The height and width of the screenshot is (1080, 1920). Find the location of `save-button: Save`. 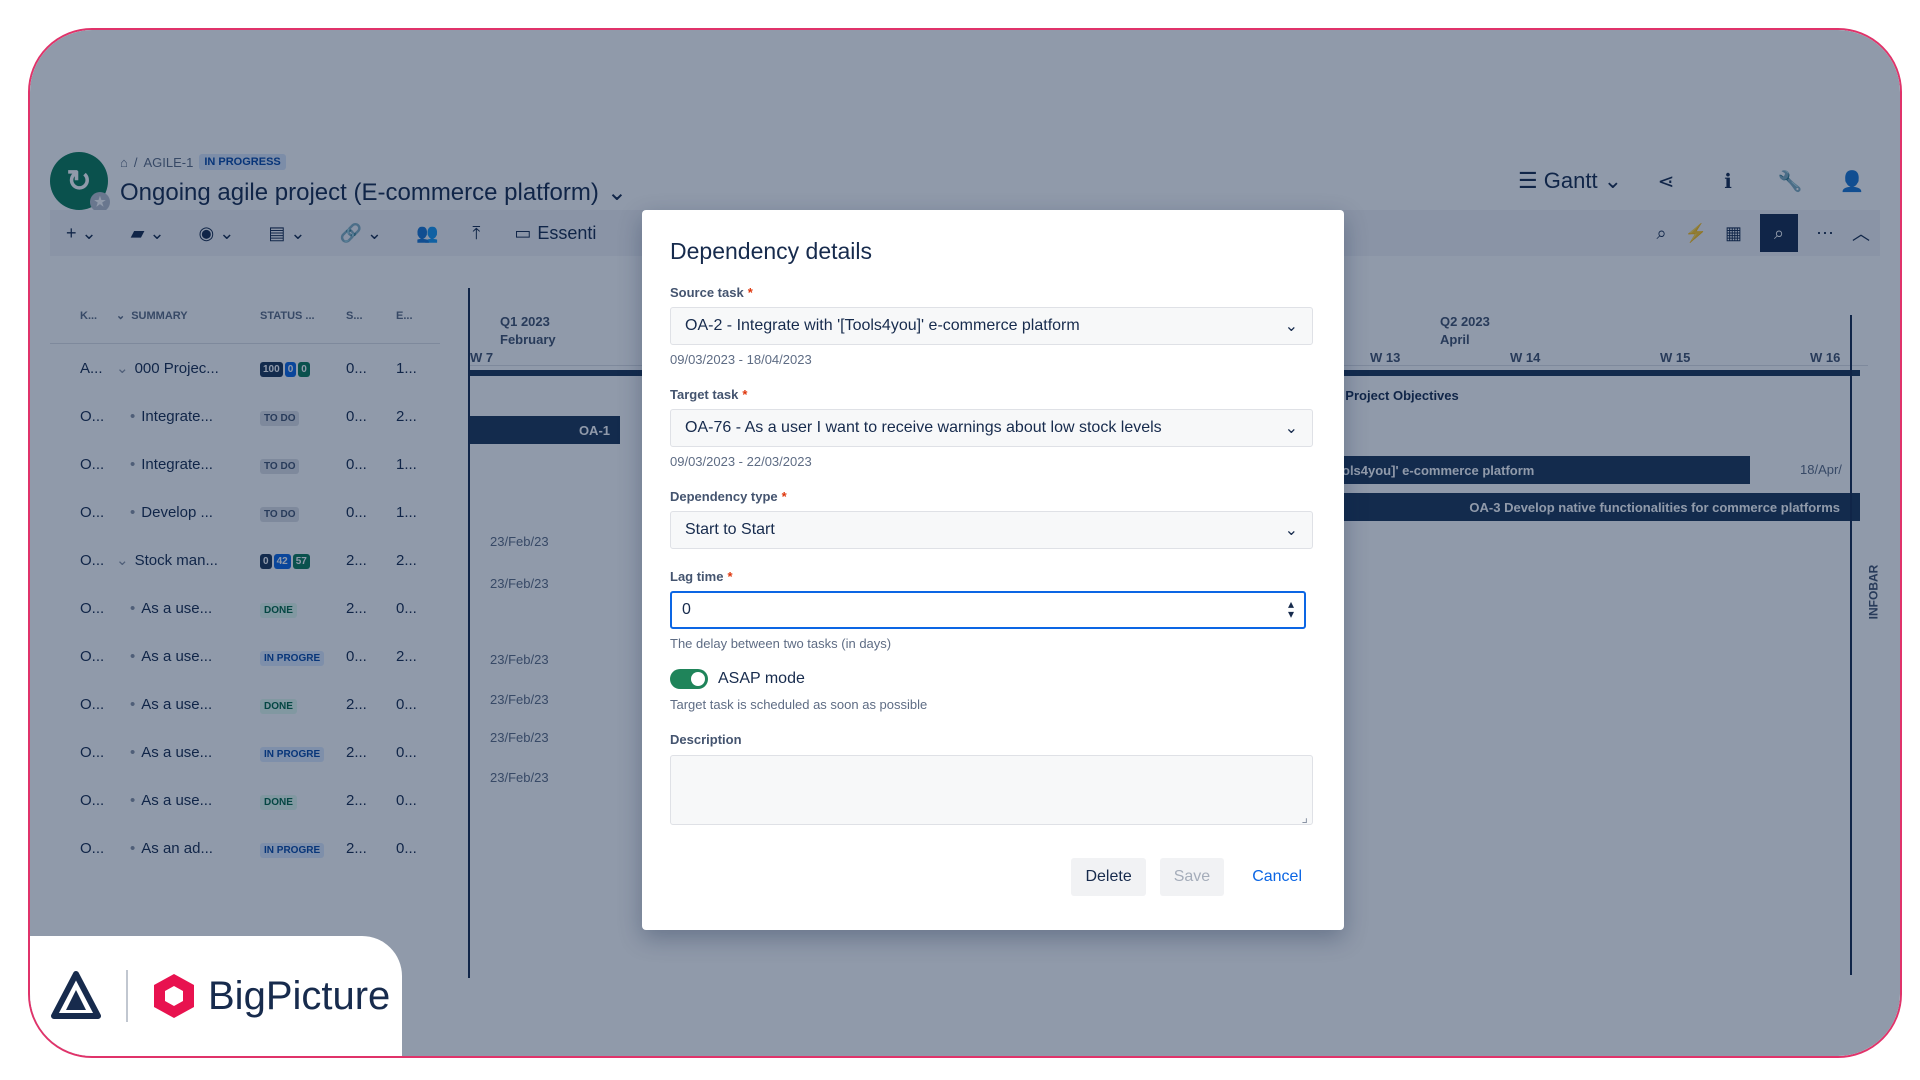

save-button: Save is located at coordinates (1192, 877).